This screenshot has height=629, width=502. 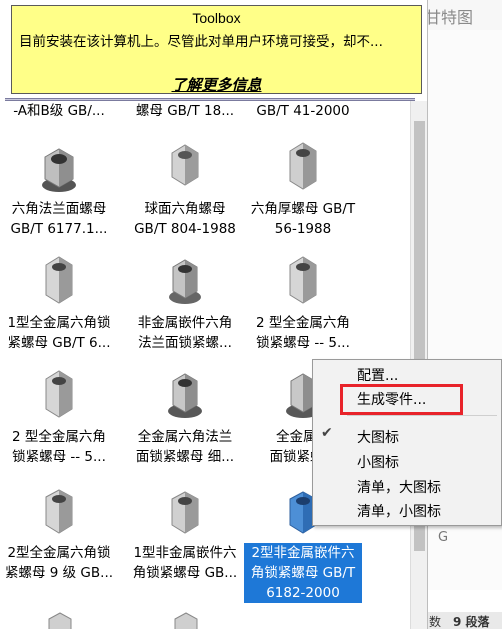 What do you see at coordinates (443, 537) in the screenshot?
I see `background-app-letter: G` at bounding box center [443, 537].